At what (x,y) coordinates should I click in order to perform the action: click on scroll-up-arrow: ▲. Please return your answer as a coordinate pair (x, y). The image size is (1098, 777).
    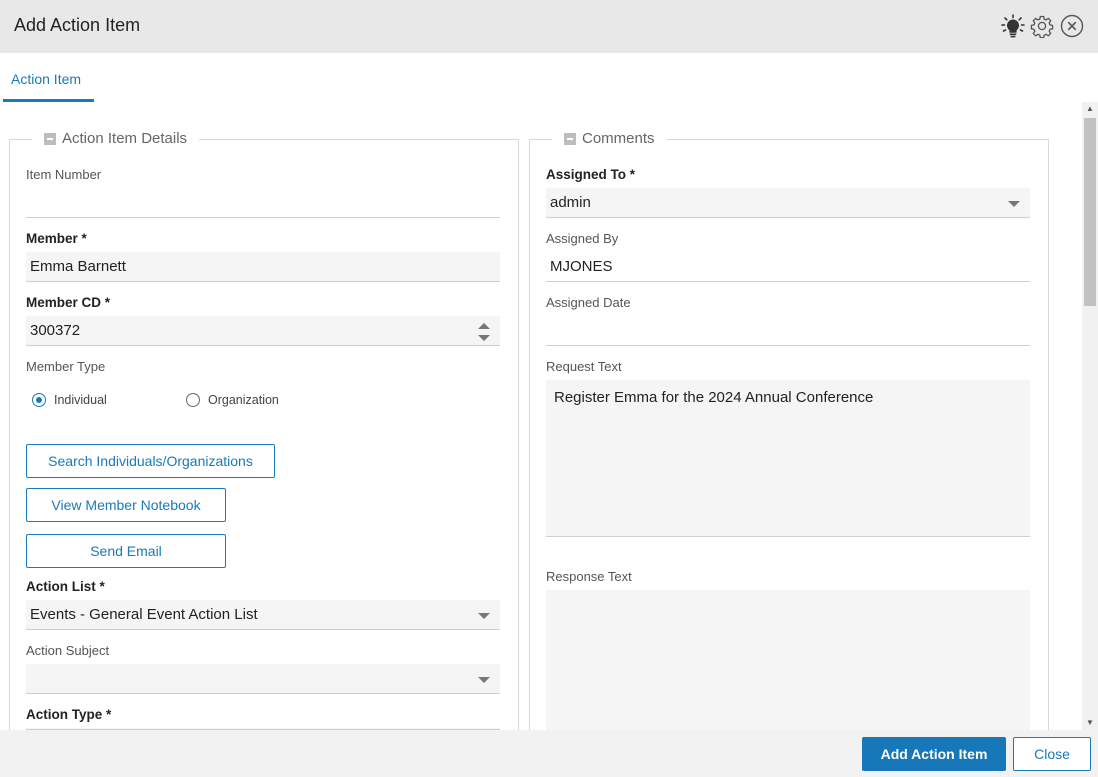
    Looking at the image, I should click on (1090, 109).